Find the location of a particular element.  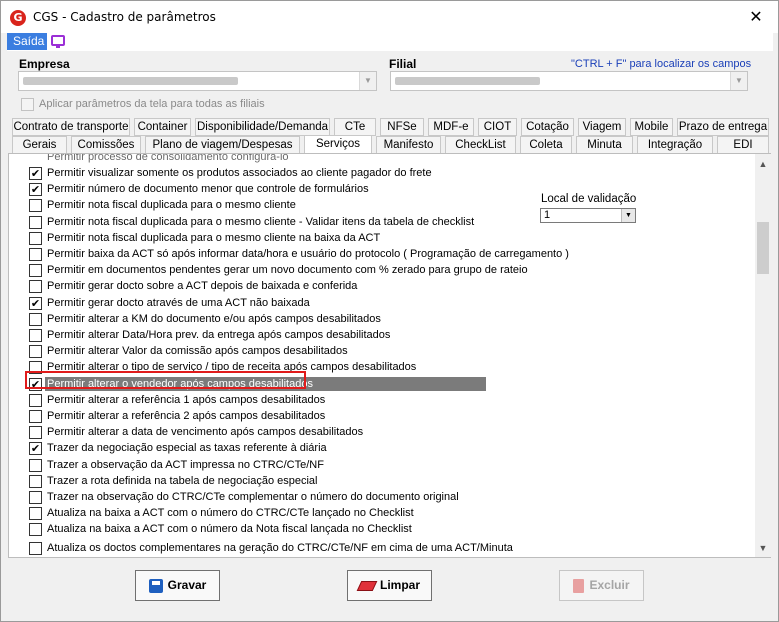

tab-ciot: CIOT is located at coordinates (497, 127).